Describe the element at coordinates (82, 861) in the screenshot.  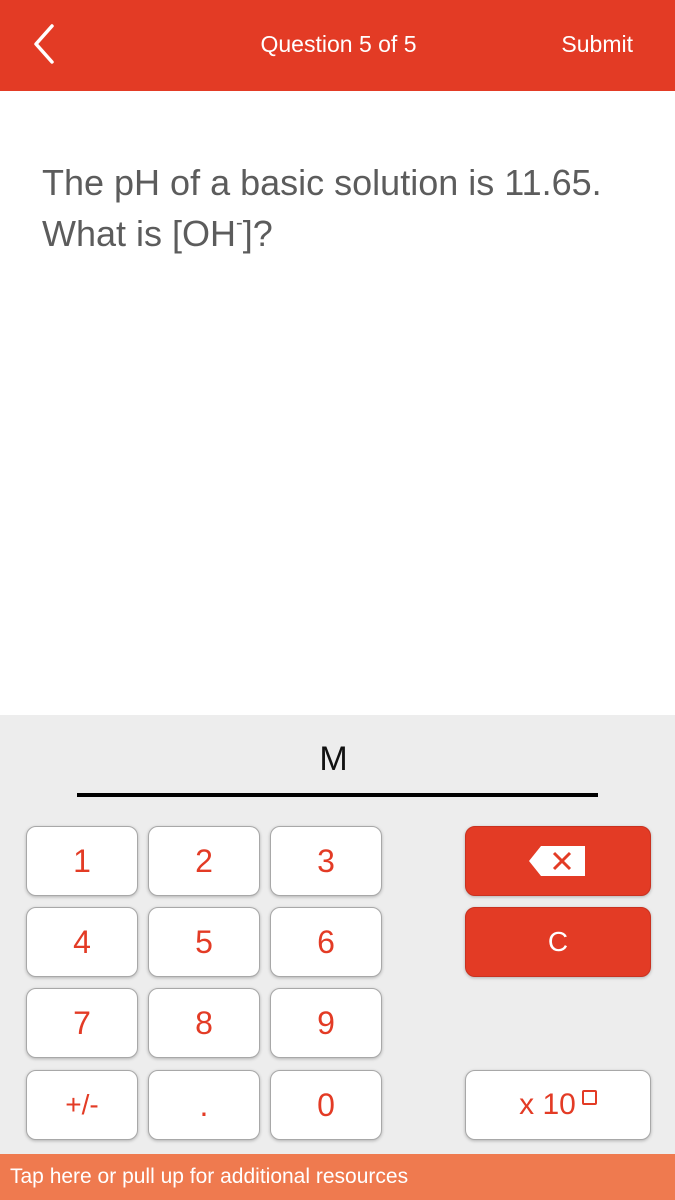
I see `key-1: 1` at that location.